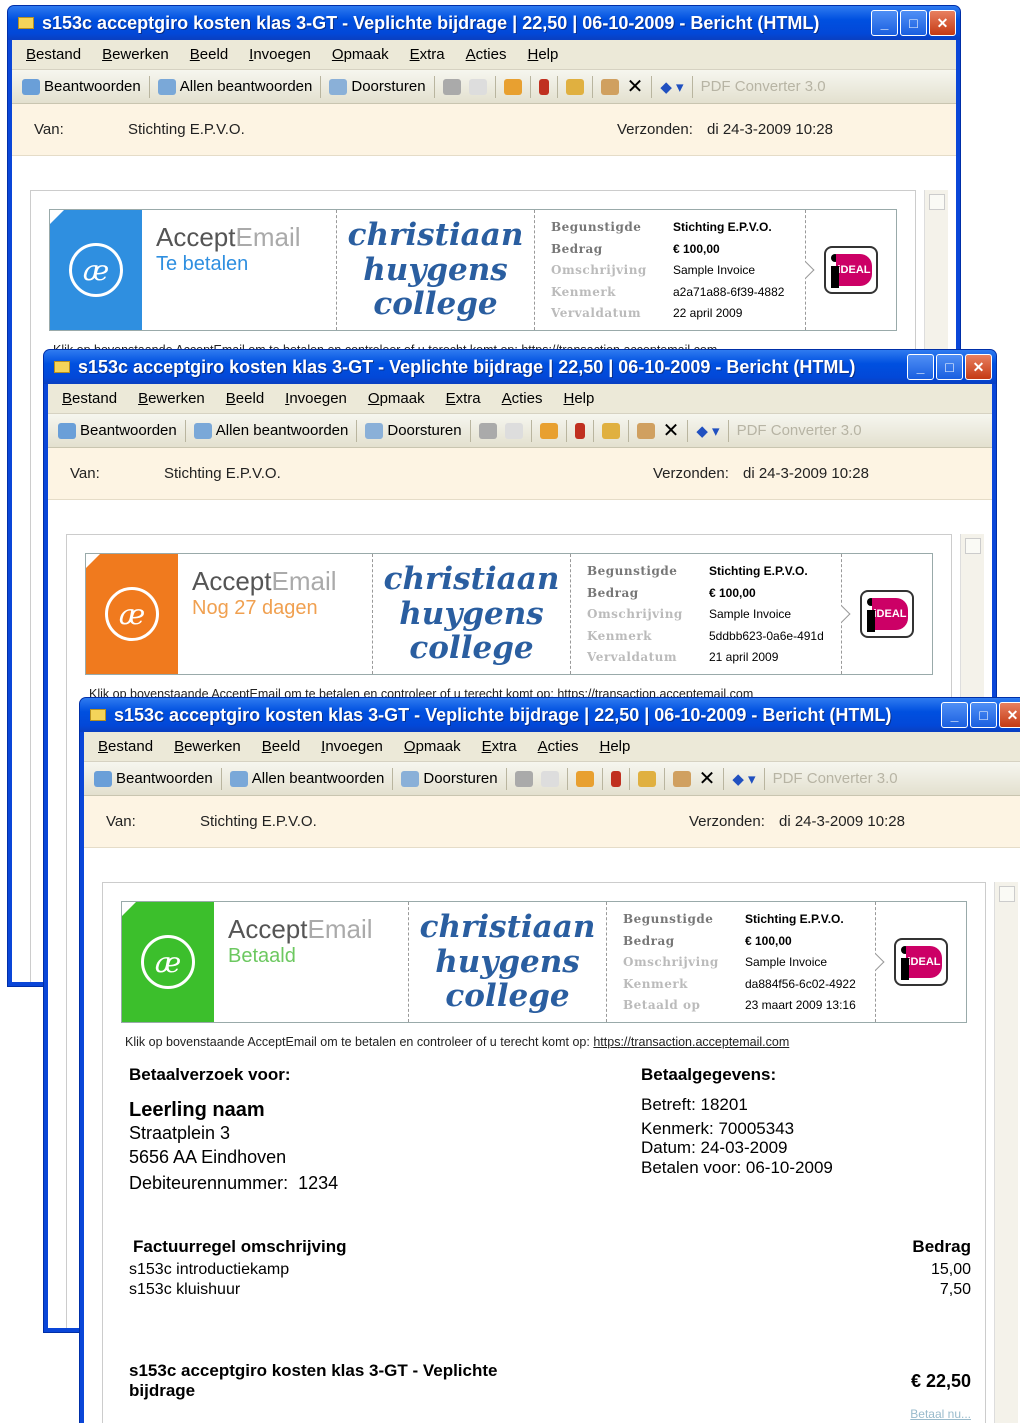 This screenshot has height=1423, width=1020. Describe the element at coordinates (800, 1005) in the screenshot. I see `field-value: 23 maart 2009 13:16` at that location.